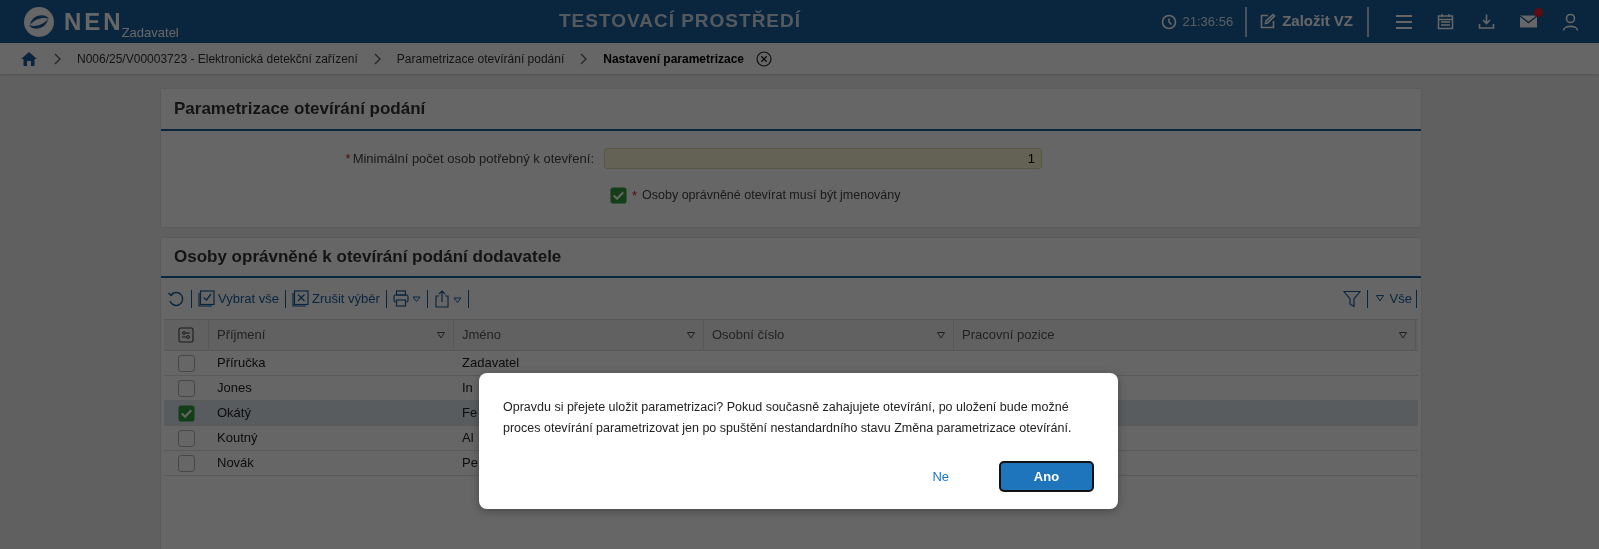 This screenshot has width=1599, height=549. I want to click on checkbox-label: Osoby oprávněné otevírat musí být jmenovány, so click(771, 196).